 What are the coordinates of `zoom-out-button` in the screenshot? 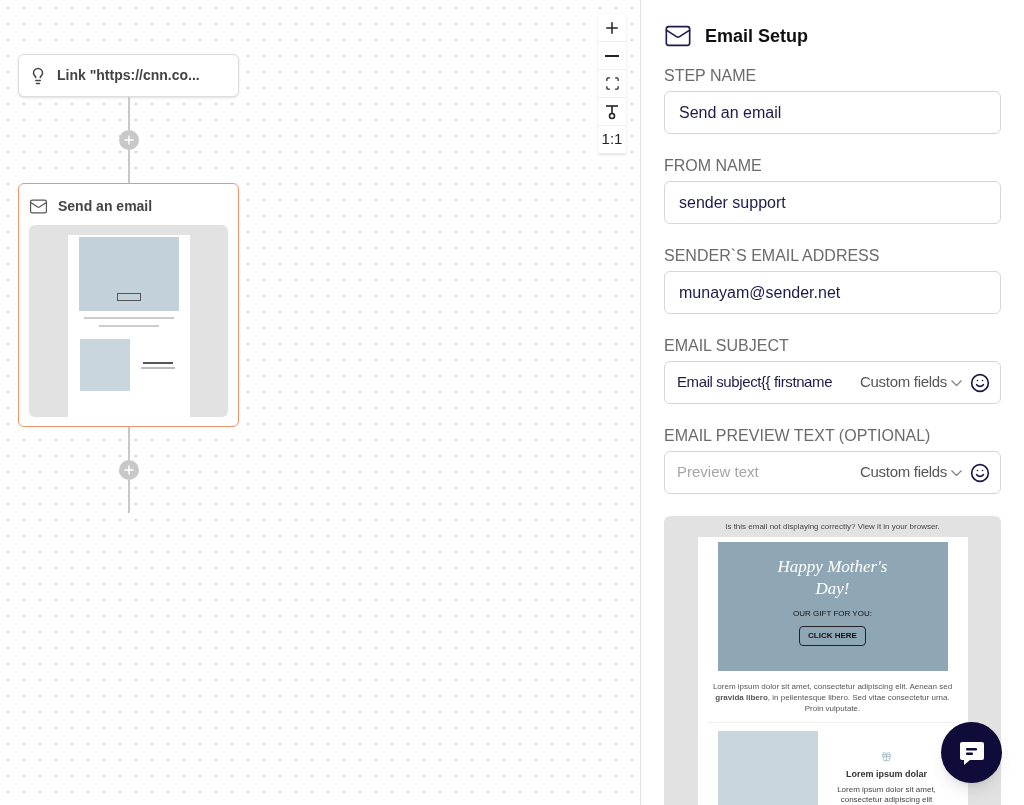 It's located at (612, 56).